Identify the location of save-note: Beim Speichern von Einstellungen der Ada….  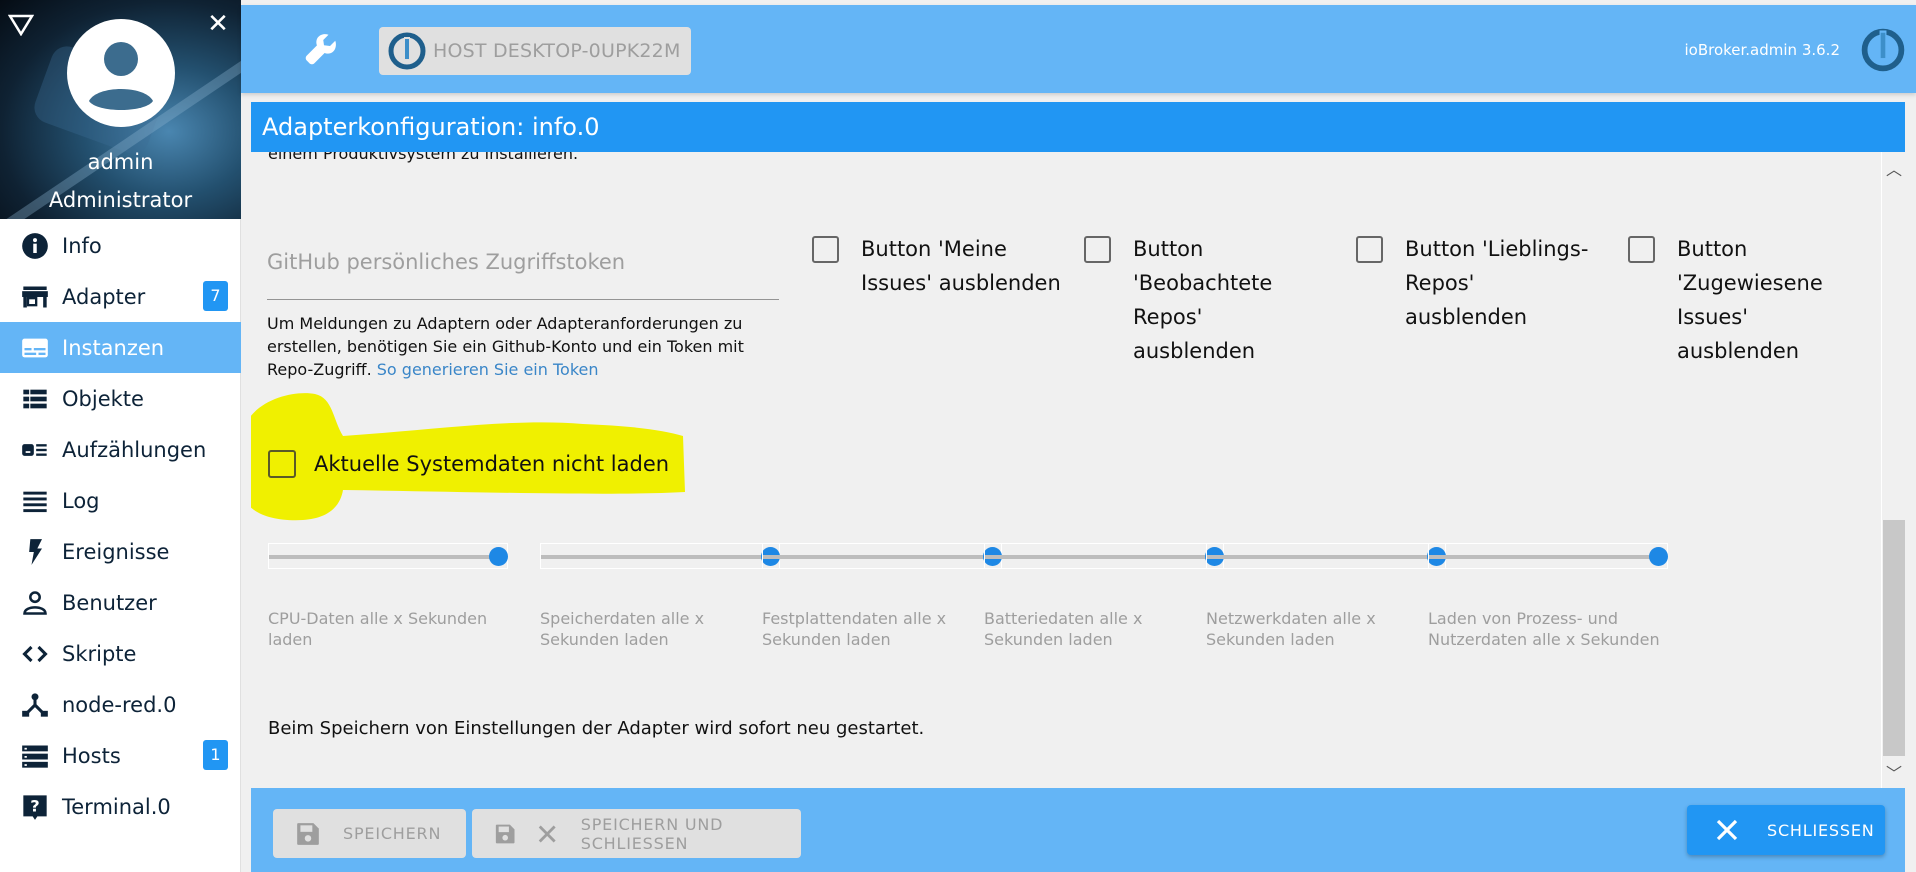
(596, 728).